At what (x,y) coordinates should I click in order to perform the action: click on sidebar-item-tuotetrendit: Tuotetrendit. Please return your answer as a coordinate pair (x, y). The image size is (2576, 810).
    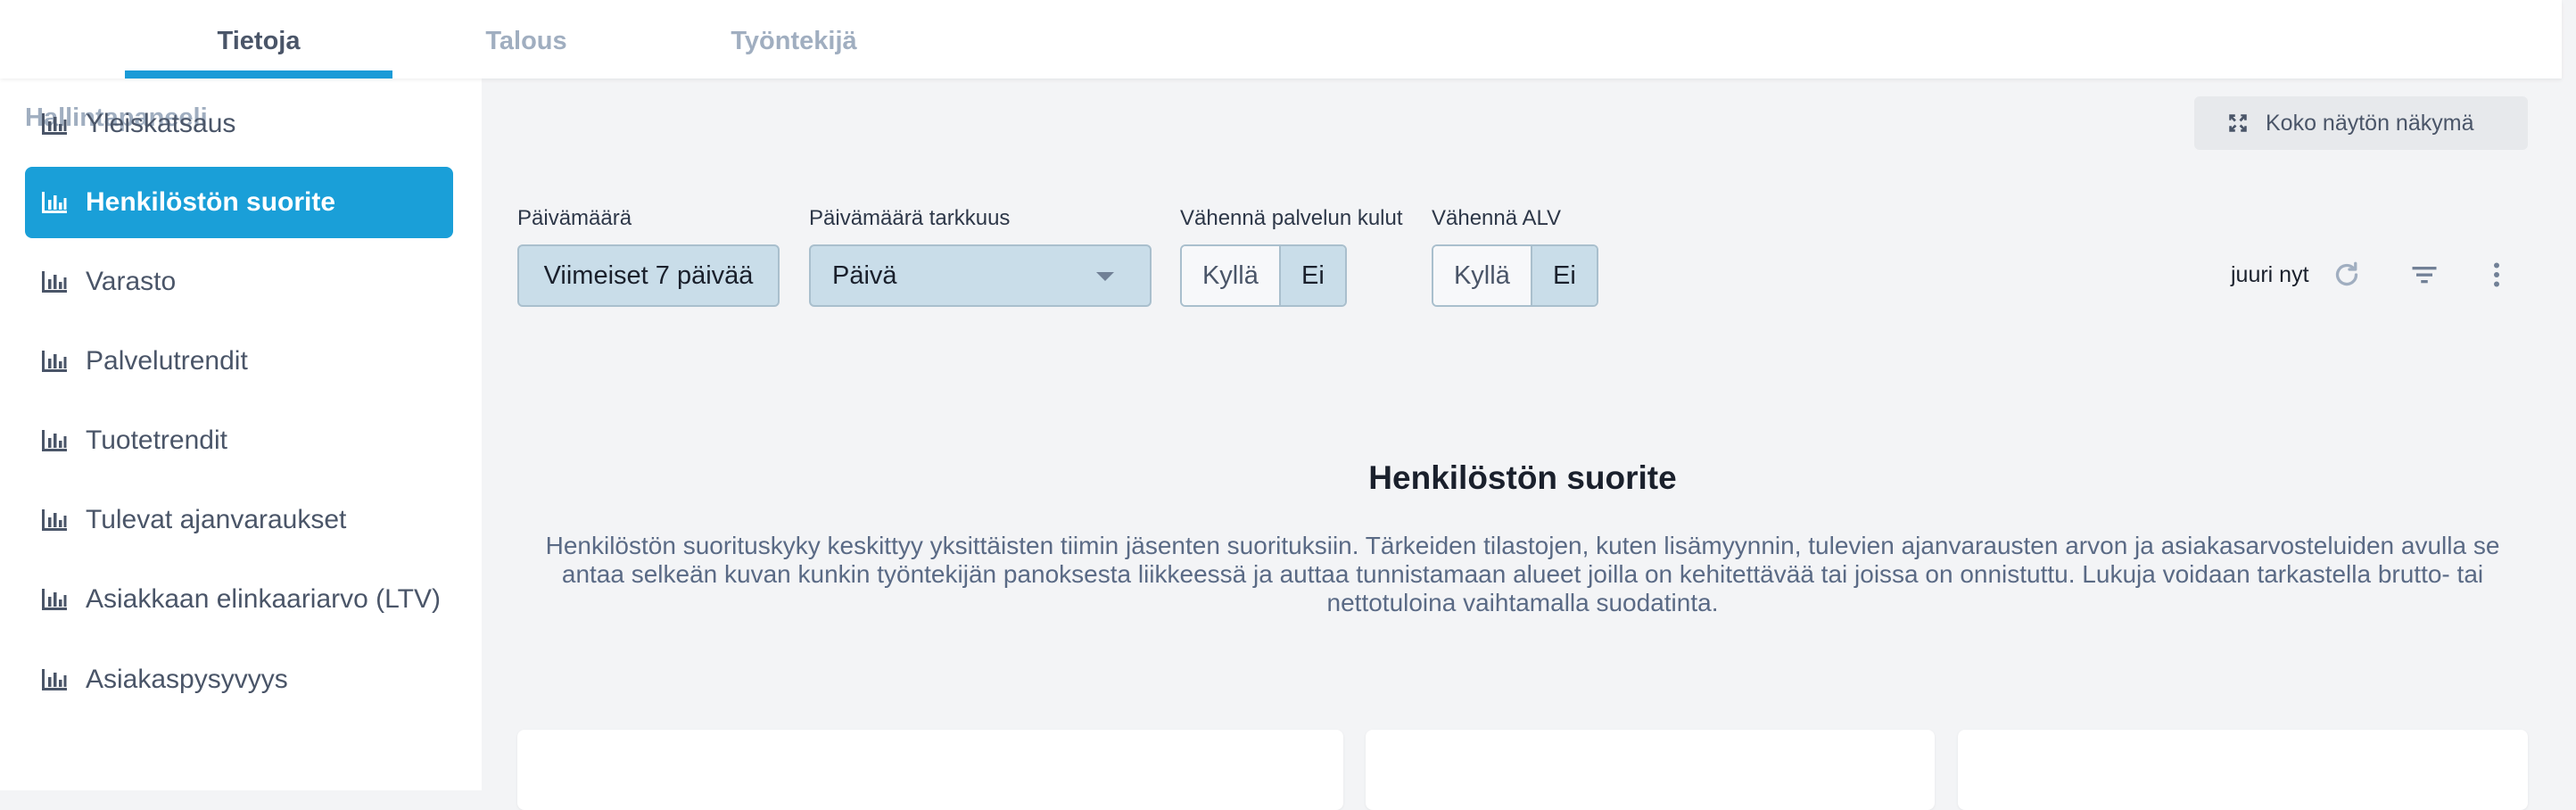
    Looking at the image, I should click on (239, 440).